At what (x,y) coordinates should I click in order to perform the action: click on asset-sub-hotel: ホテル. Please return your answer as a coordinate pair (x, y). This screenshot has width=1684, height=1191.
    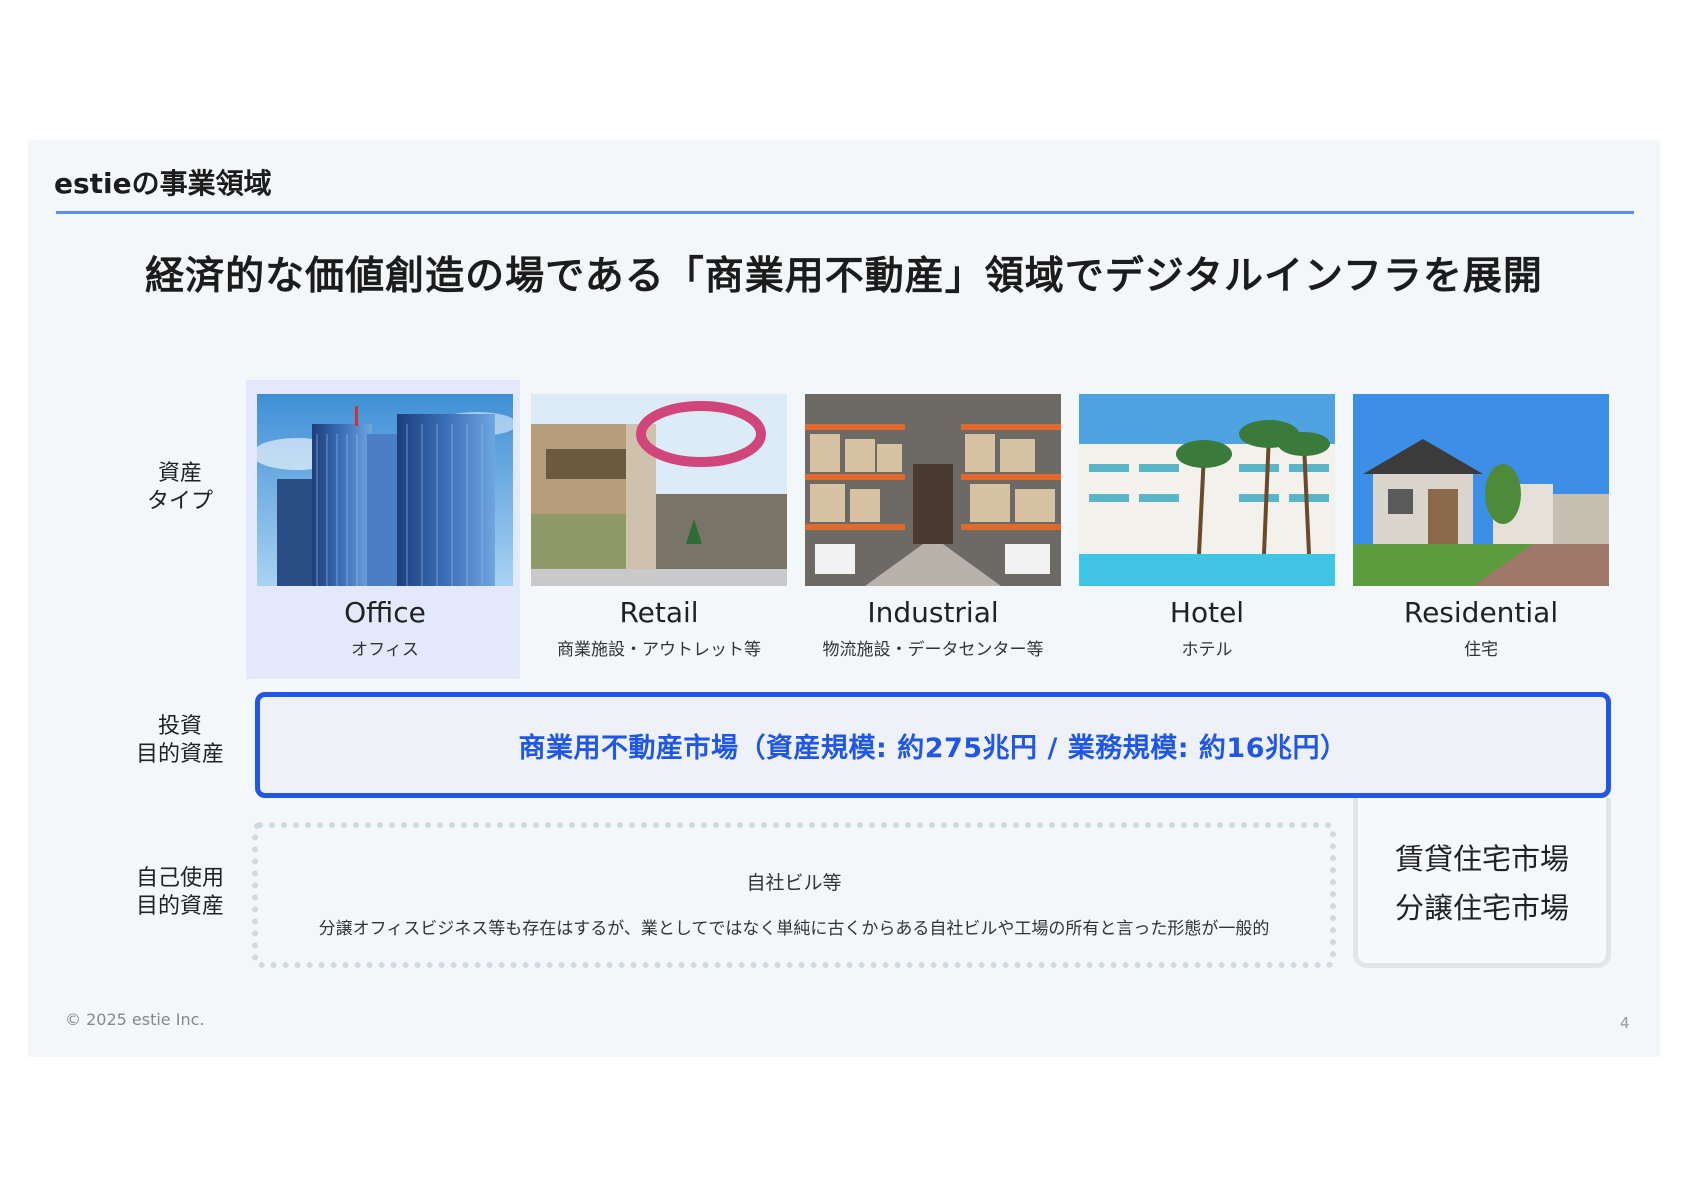
    Looking at the image, I should click on (1207, 650).